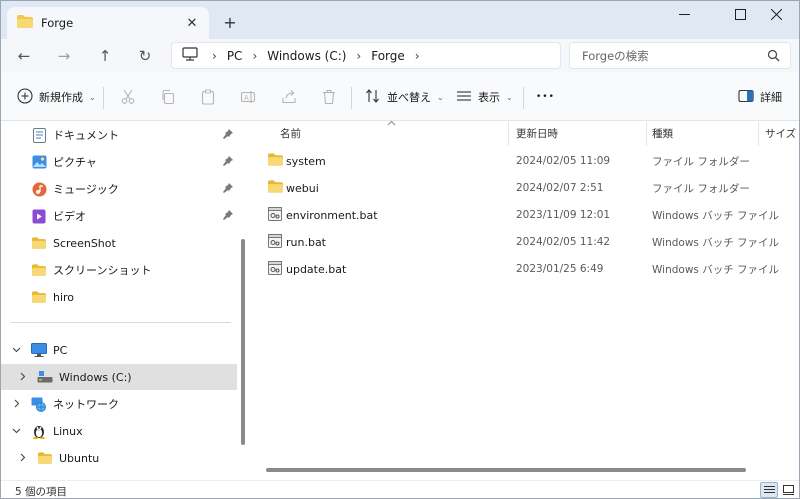 The image size is (800, 499). What do you see at coordinates (563, 242) in the screenshot?
I see `file-date: 2024/02/05 11:42` at bounding box center [563, 242].